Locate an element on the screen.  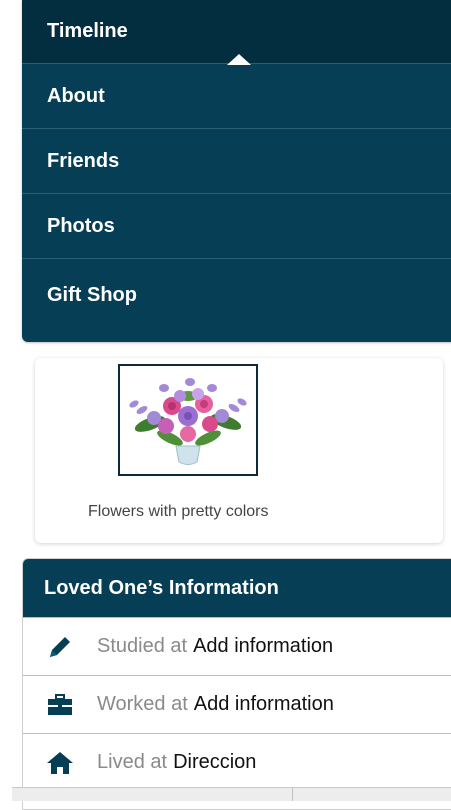
home-icon is located at coordinates (60, 763).